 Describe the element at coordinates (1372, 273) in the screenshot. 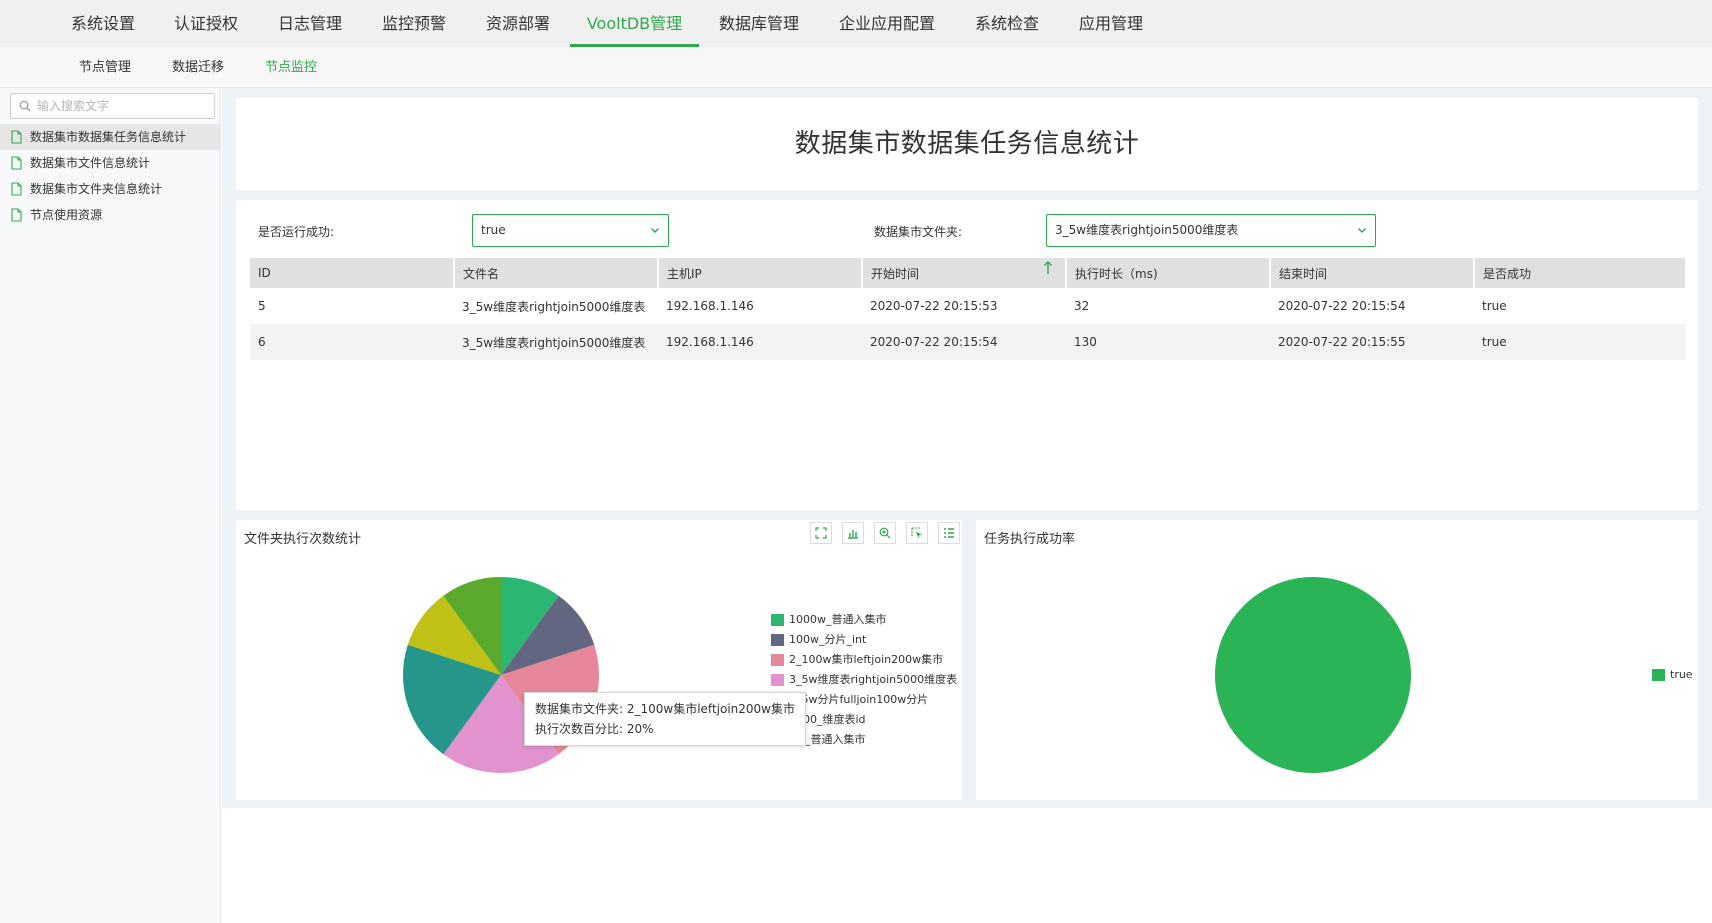

I see `col-header-end-time: 结束时间` at that location.